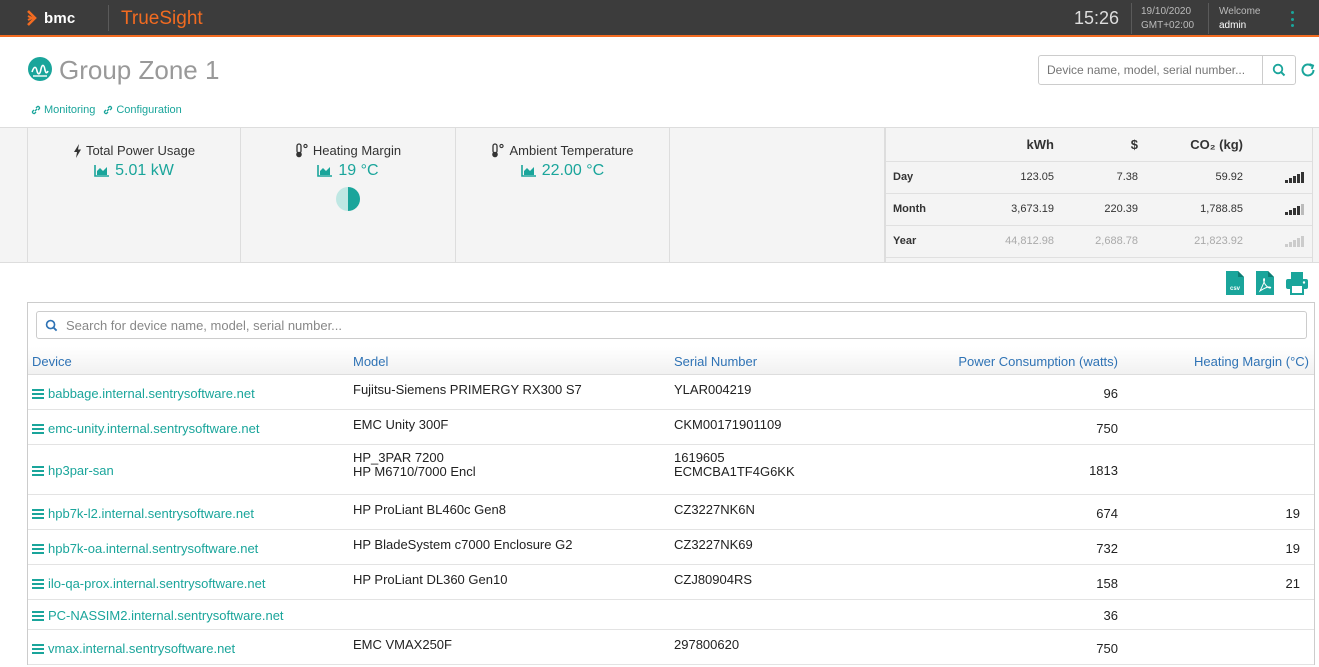  I want to click on product-name: TrueSight, so click(162, 19).